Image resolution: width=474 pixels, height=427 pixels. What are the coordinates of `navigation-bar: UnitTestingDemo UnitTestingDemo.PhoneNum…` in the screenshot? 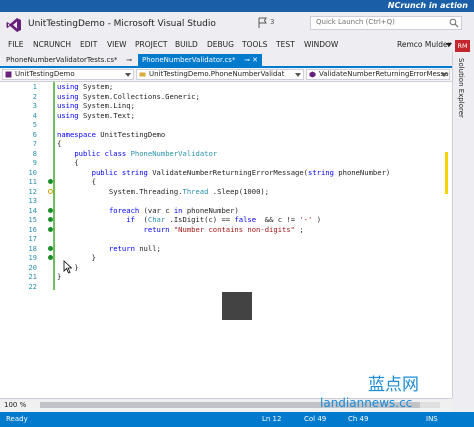 It's located at (226, 75).